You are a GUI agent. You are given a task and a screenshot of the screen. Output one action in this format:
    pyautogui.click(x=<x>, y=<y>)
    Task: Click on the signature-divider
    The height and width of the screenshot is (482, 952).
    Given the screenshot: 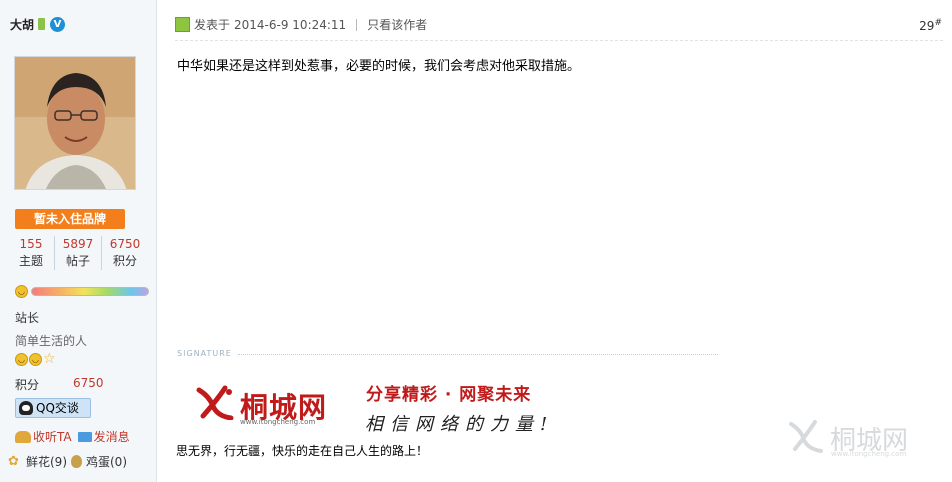 What is the action you would take?
    pyautogui.click(x=478, y=354)
    